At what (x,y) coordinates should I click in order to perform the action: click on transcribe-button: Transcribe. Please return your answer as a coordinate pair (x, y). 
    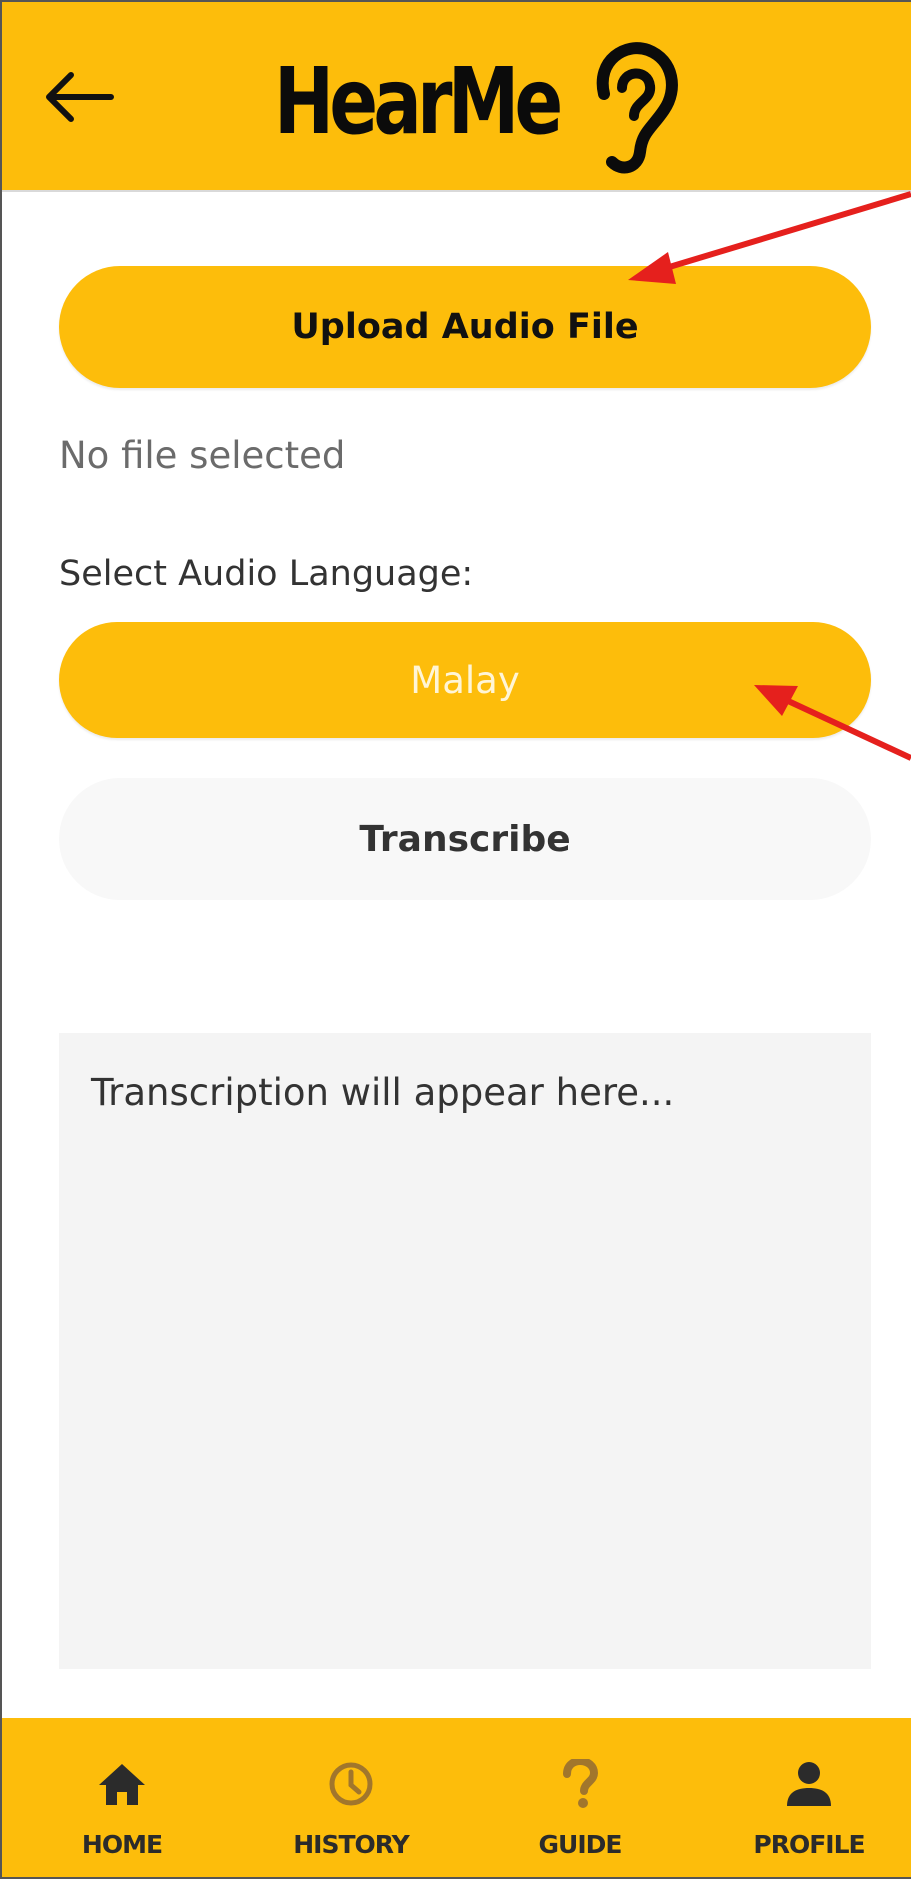
    Looking at the image, I should click on (465, 839).